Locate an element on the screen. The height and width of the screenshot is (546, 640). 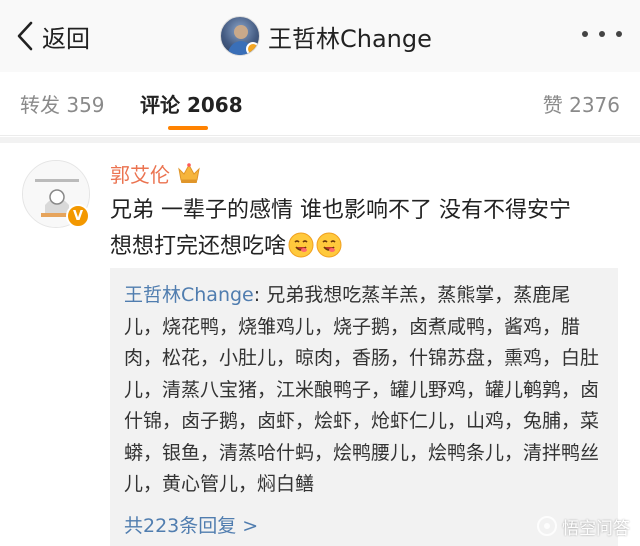
avatar is located at coordinates (240, 36).